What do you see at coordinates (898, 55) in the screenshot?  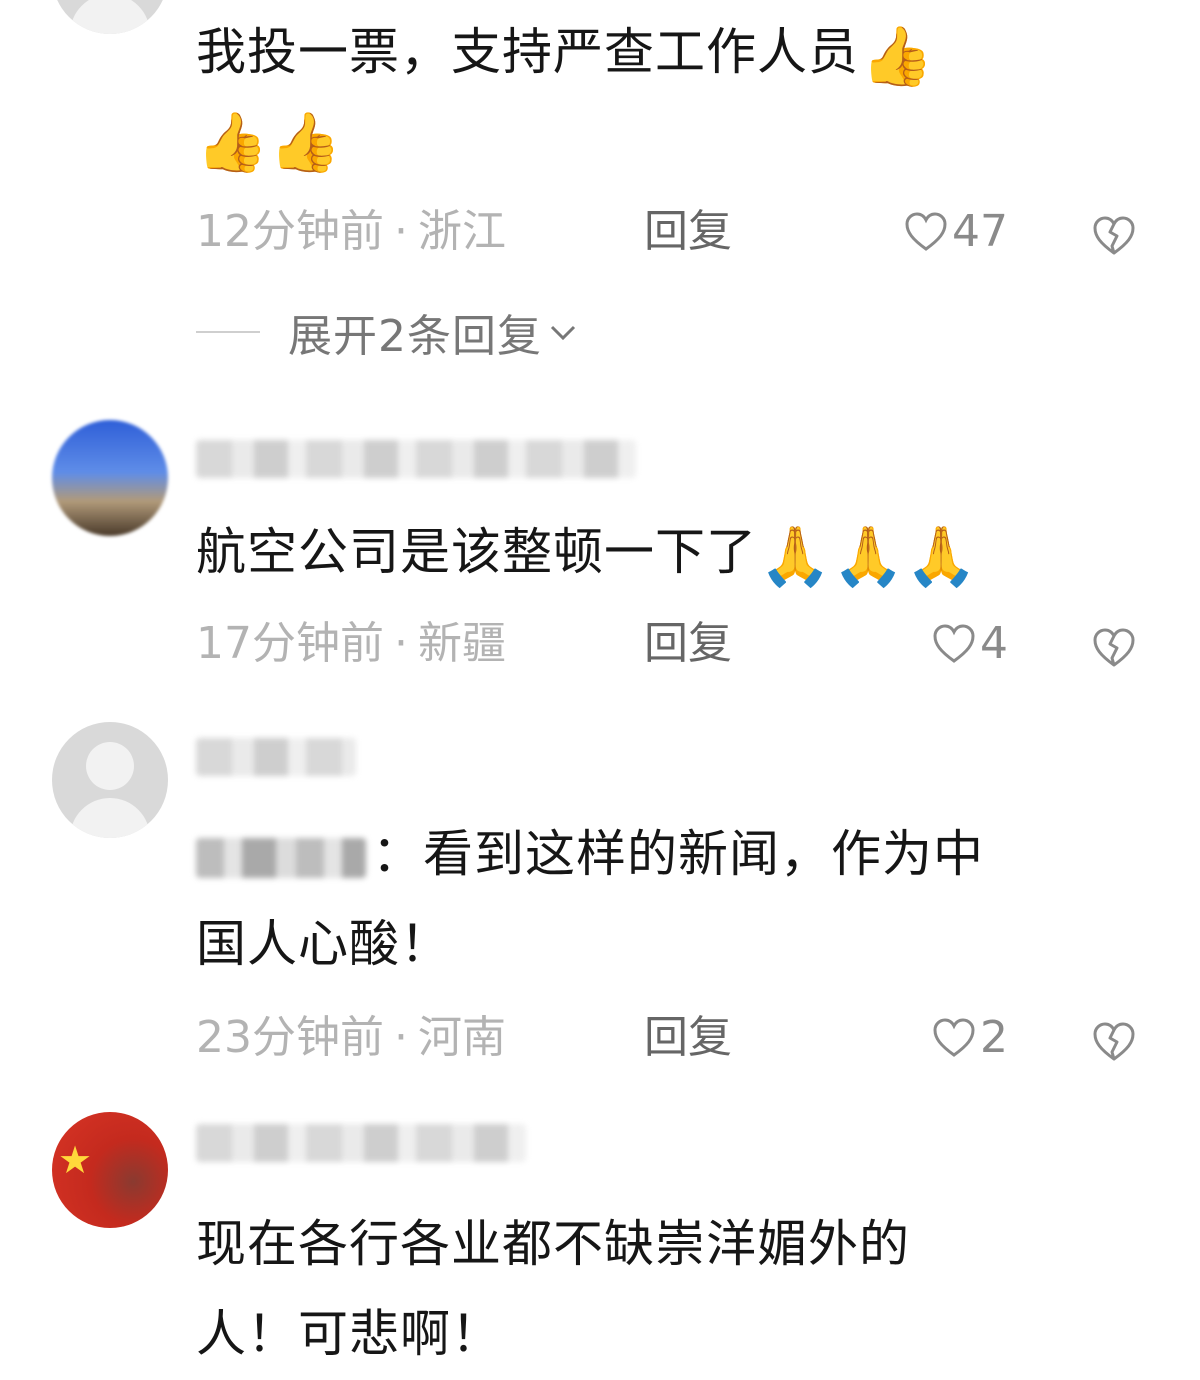 I see `thumbs-up-icon: 👍` at bounding box center [898, 55].